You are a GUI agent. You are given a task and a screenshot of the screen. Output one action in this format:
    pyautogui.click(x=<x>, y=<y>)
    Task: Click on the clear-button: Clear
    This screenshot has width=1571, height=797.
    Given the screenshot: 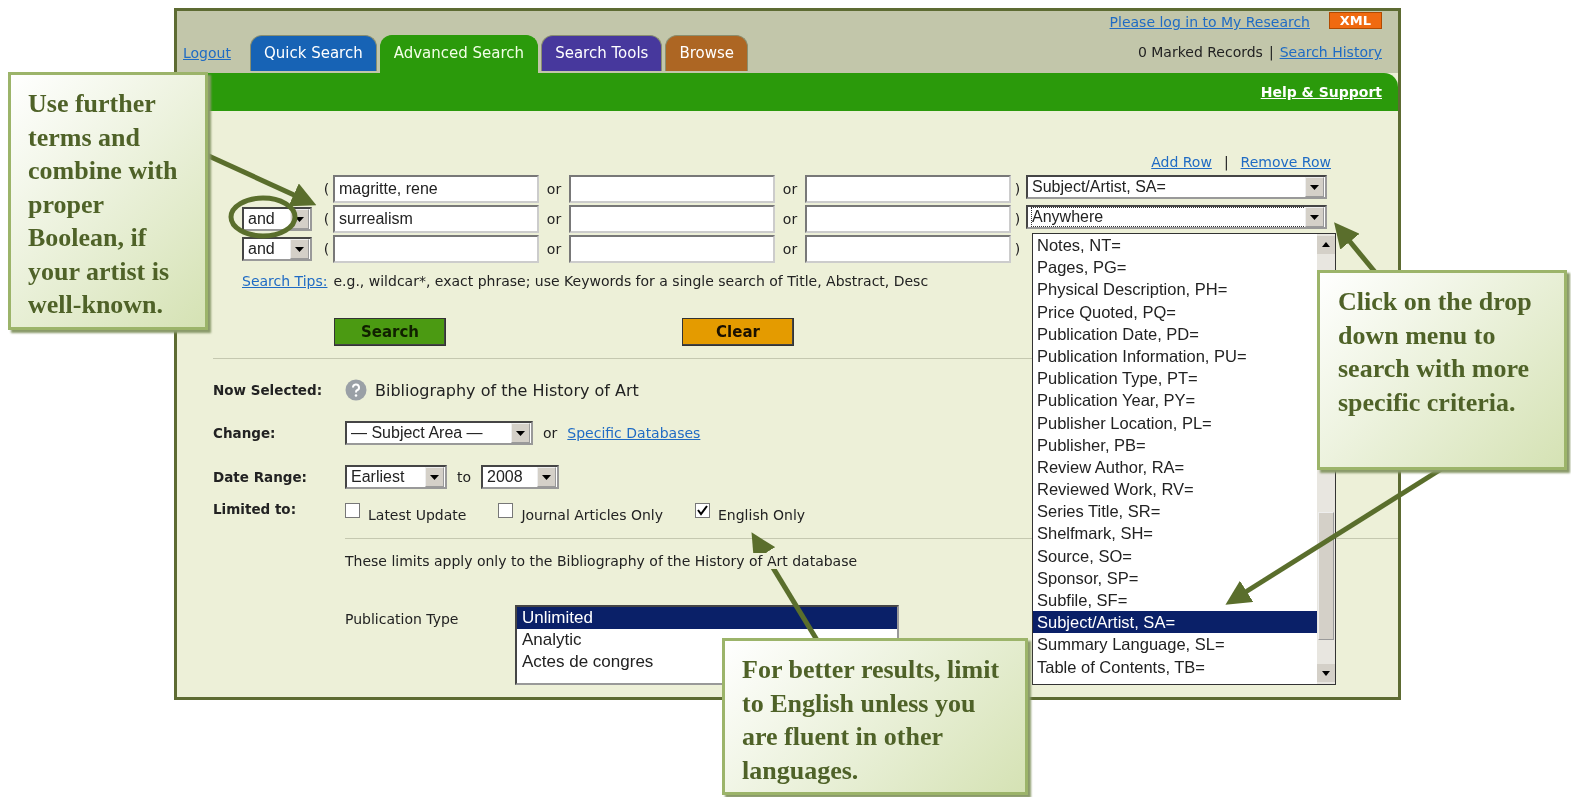 What is the action you would take?
    pyautogui.click(x=738, y=332)
    